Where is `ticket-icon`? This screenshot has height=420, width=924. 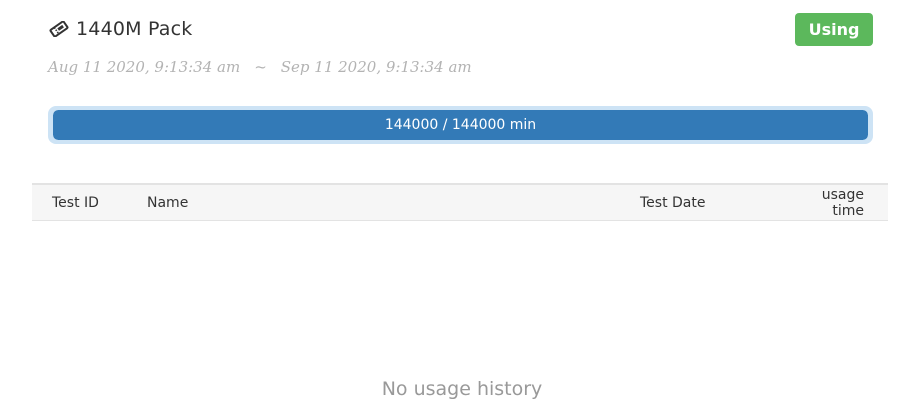
ticket-icon is located at coordinates (59, 29).